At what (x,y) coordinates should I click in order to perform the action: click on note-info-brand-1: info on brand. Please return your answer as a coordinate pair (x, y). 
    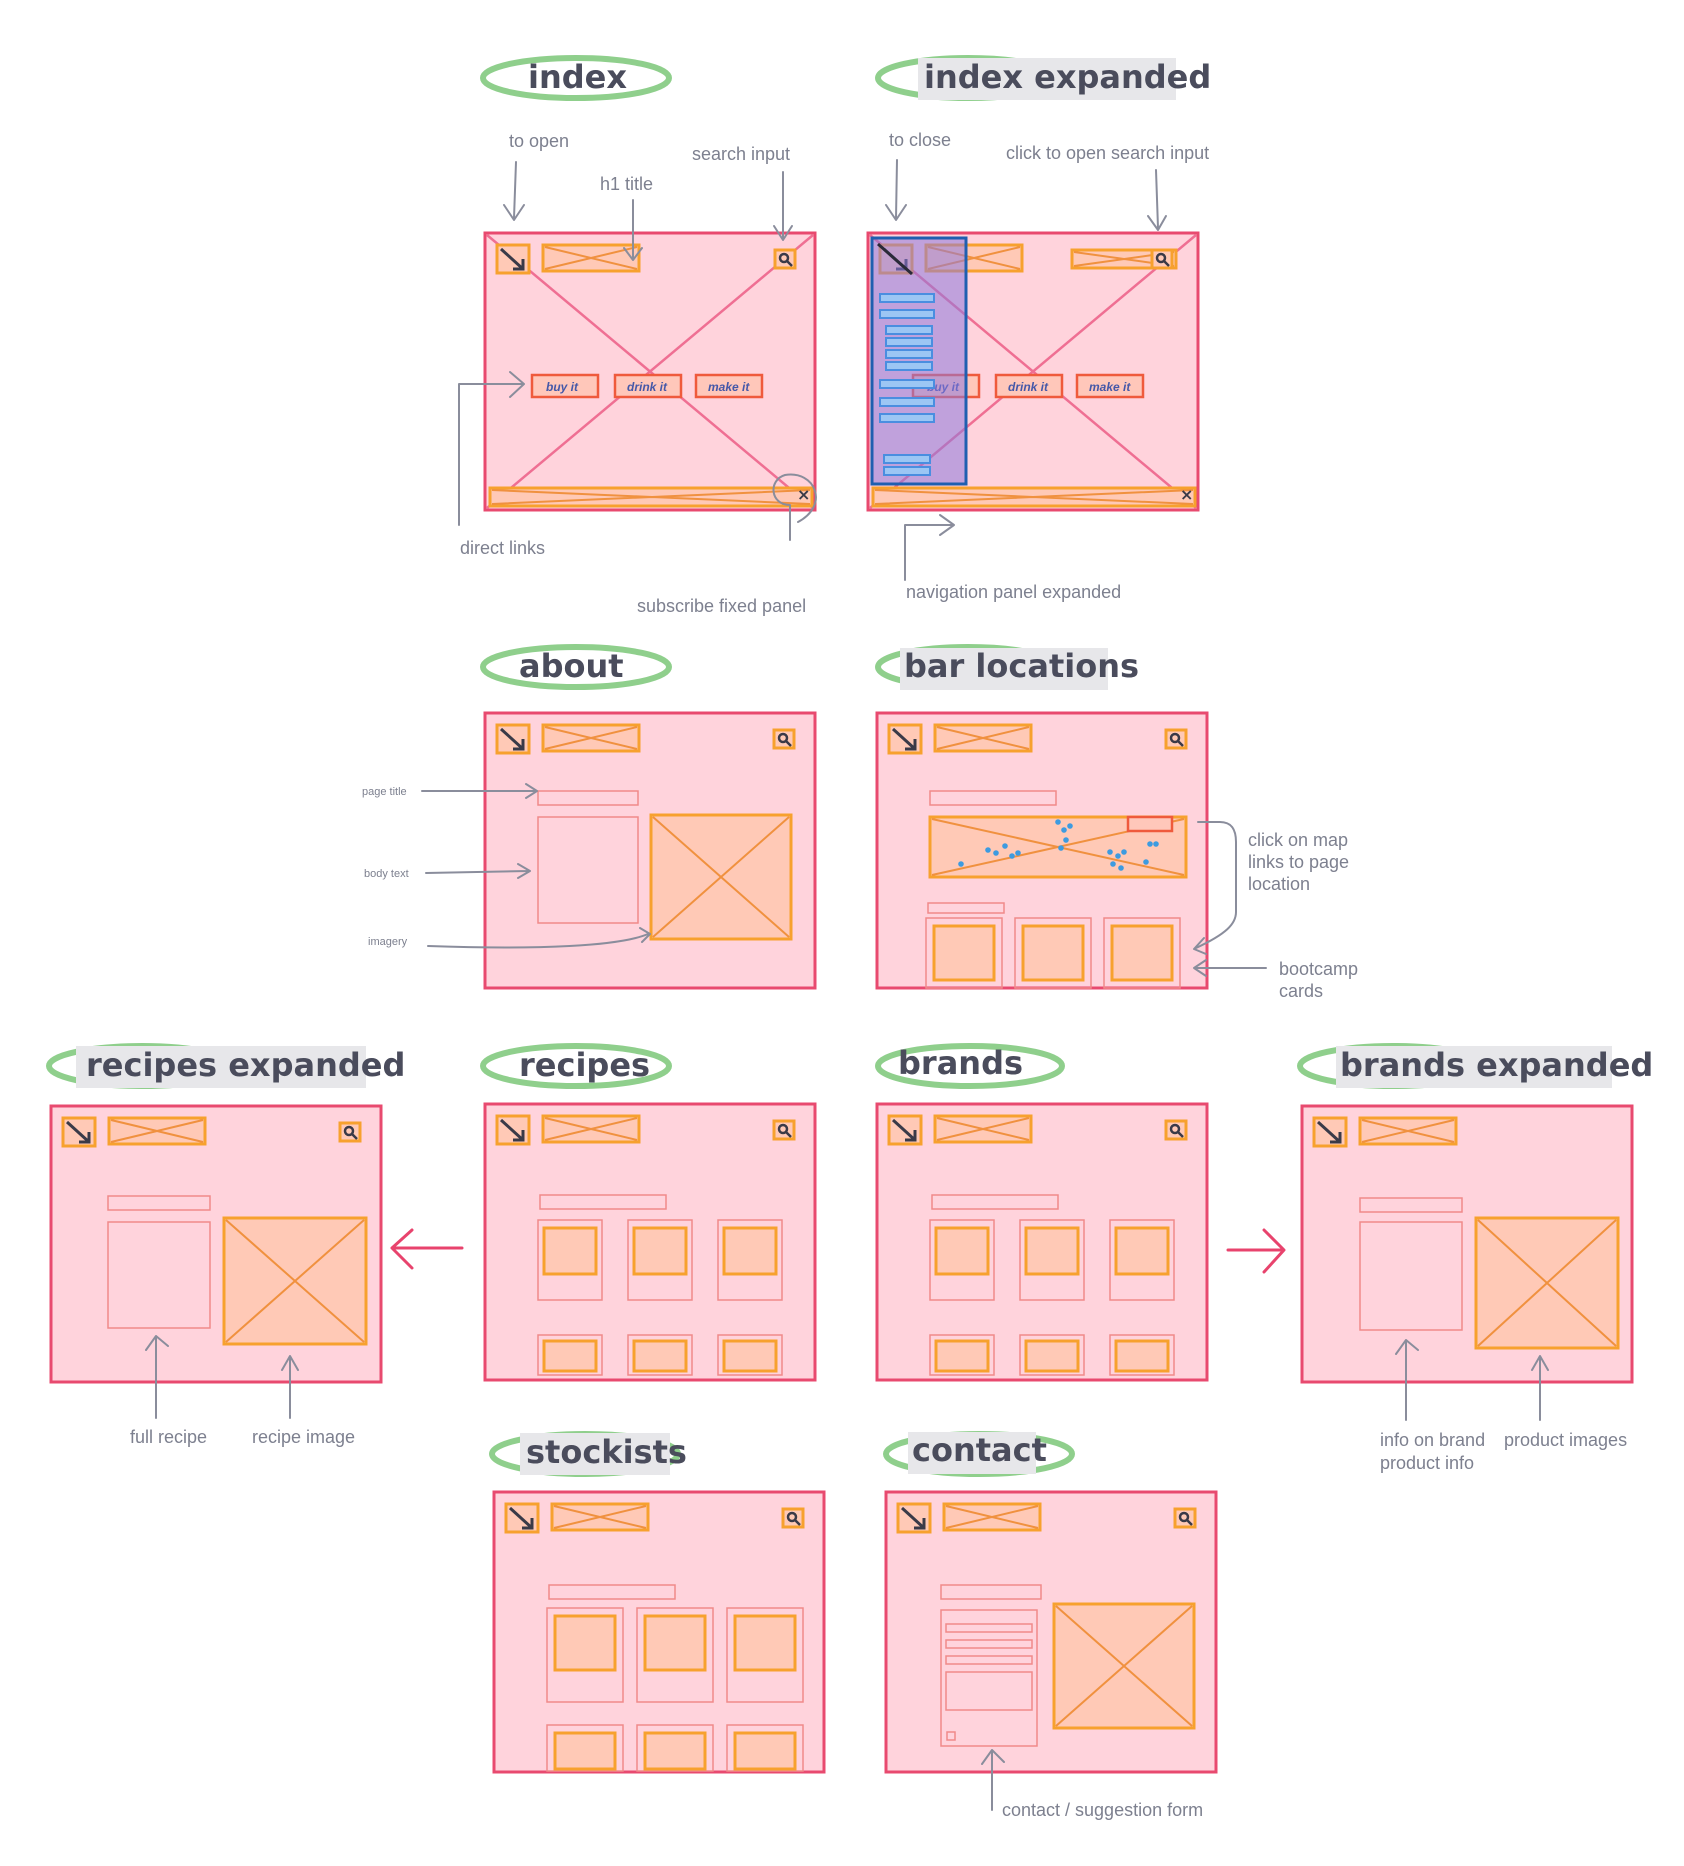
    Looking at the image, I should click on (1432, 1440).